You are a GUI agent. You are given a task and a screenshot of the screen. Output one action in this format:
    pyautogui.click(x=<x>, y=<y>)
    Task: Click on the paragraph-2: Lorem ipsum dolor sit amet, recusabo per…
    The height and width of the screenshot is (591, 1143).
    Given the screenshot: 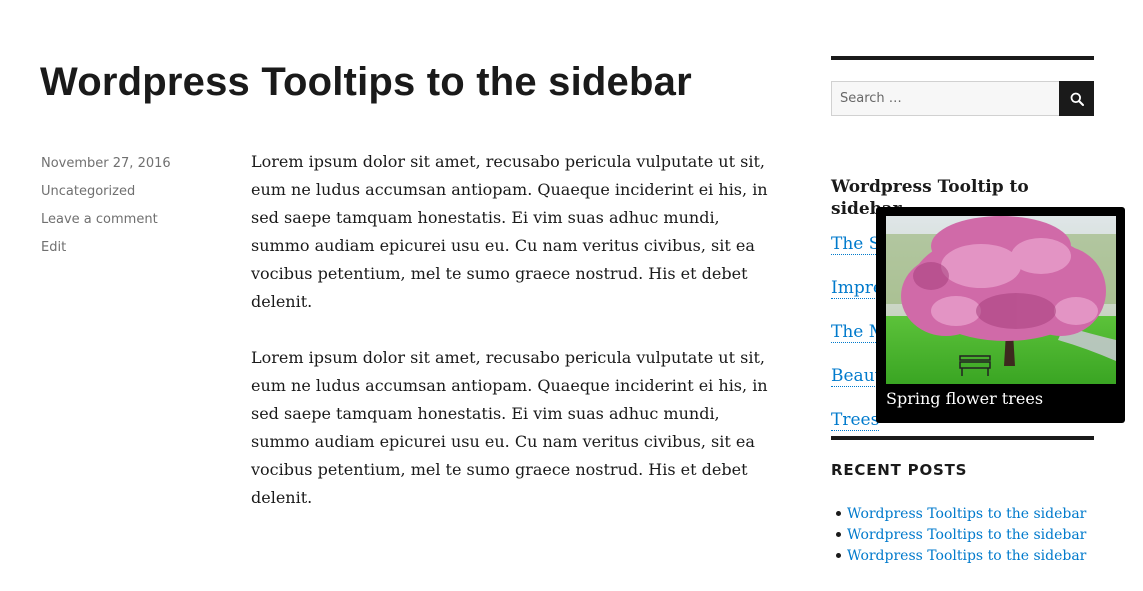 What is the action you would take?
    pyautogui.click(x=509, y=427)
    